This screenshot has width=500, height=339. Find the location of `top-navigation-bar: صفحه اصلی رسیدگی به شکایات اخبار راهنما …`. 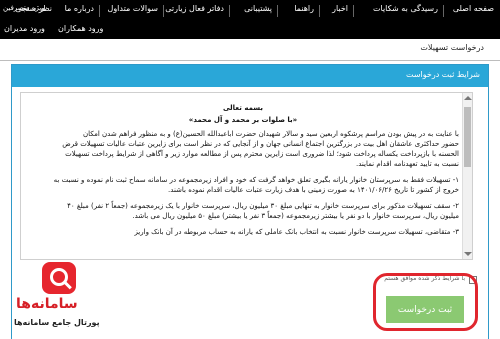

top-navigation-bar: صفحه اصلی رسیدگی به شکایات اخبار راهنما … is located at coordinates (250, 11).